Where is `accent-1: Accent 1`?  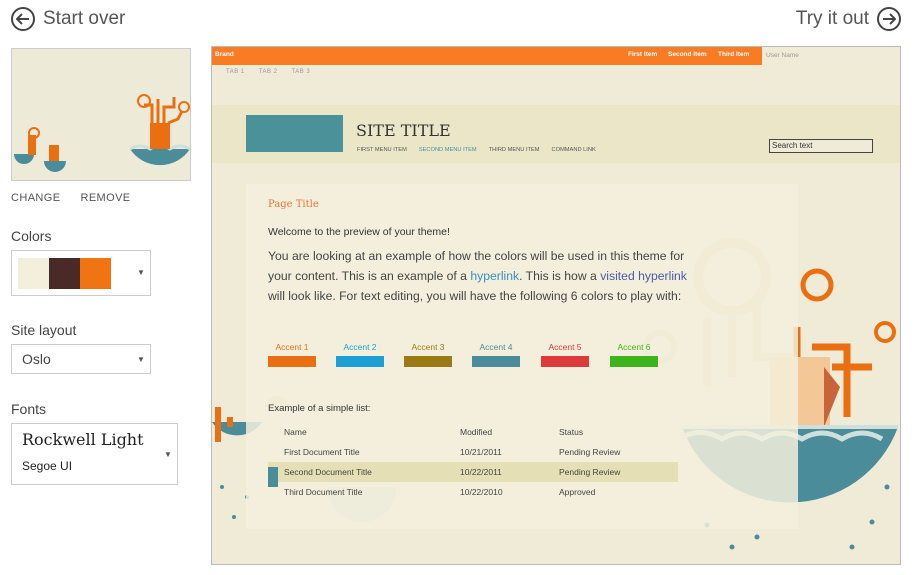 accent-1: Accent 1 is located at coordinates (292, 354).